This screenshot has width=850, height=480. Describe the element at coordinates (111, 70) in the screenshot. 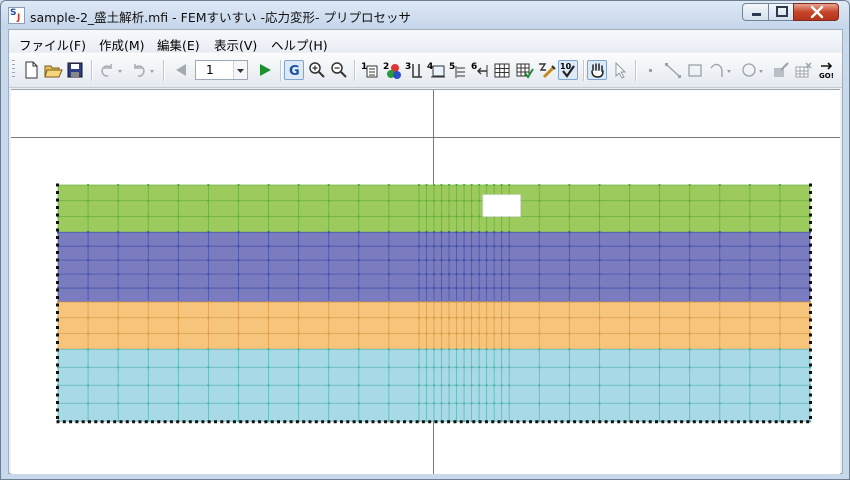

I see `undo-button` at that location.